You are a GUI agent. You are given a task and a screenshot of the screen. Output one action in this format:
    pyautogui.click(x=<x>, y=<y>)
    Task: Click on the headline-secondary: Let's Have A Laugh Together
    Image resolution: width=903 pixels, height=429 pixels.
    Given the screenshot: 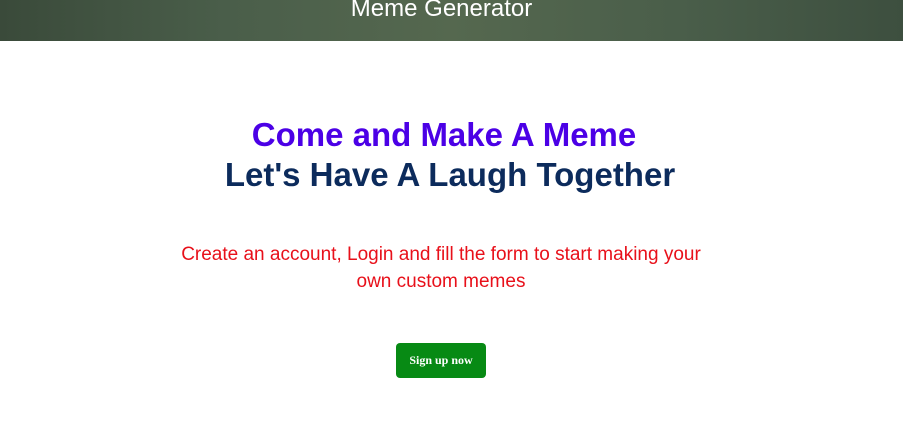 What is the action you would take?
    pyautogui.click(x=450, y=174)
    